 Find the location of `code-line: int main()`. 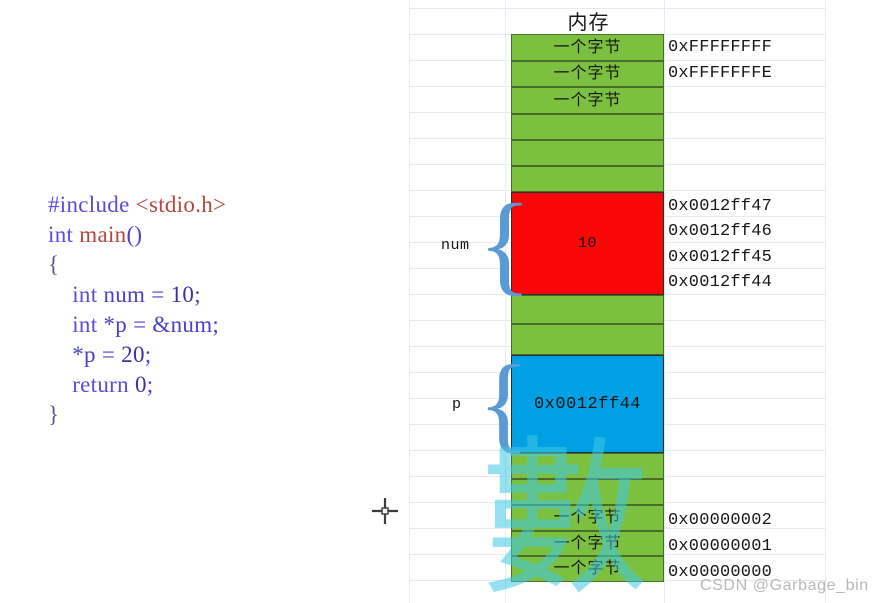

code-line: int main() is located at coordinates (137, 235).